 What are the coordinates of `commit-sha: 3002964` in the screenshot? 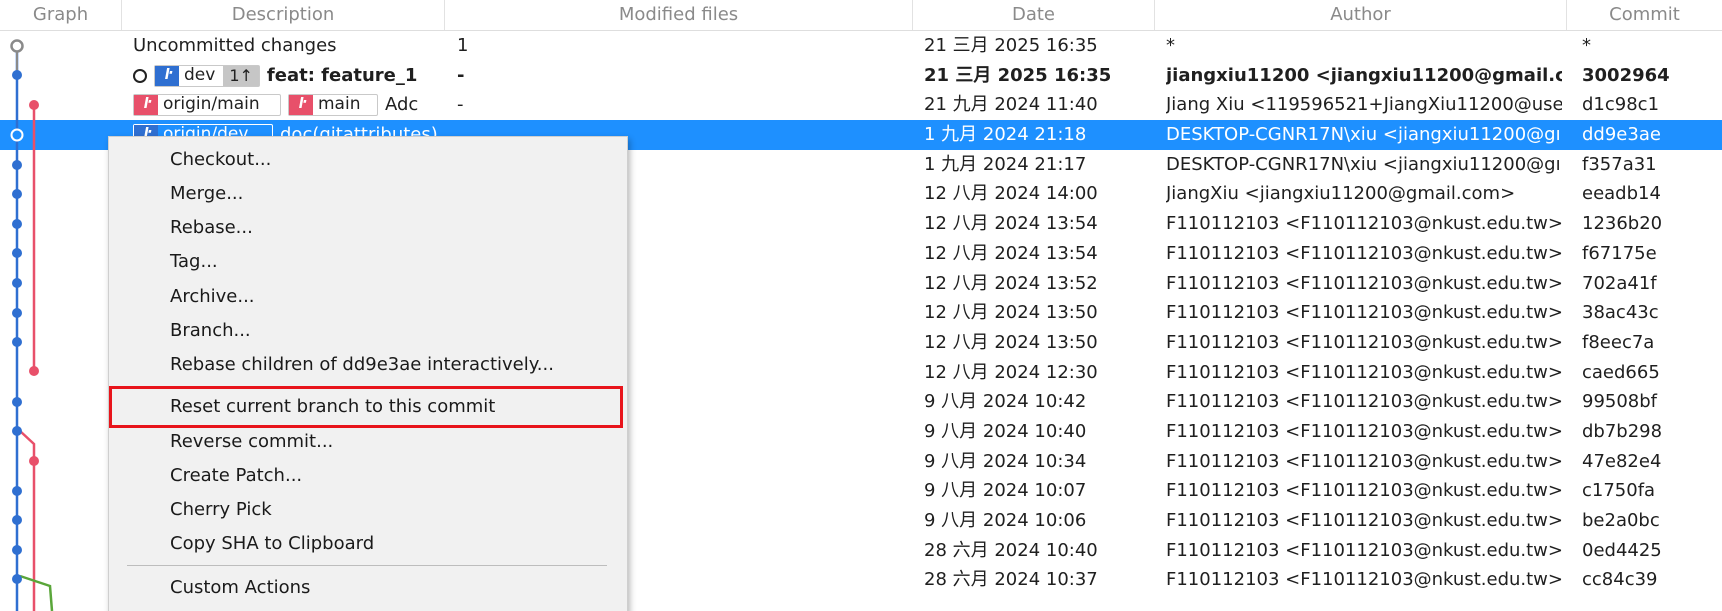 It's located at (1626, 75).